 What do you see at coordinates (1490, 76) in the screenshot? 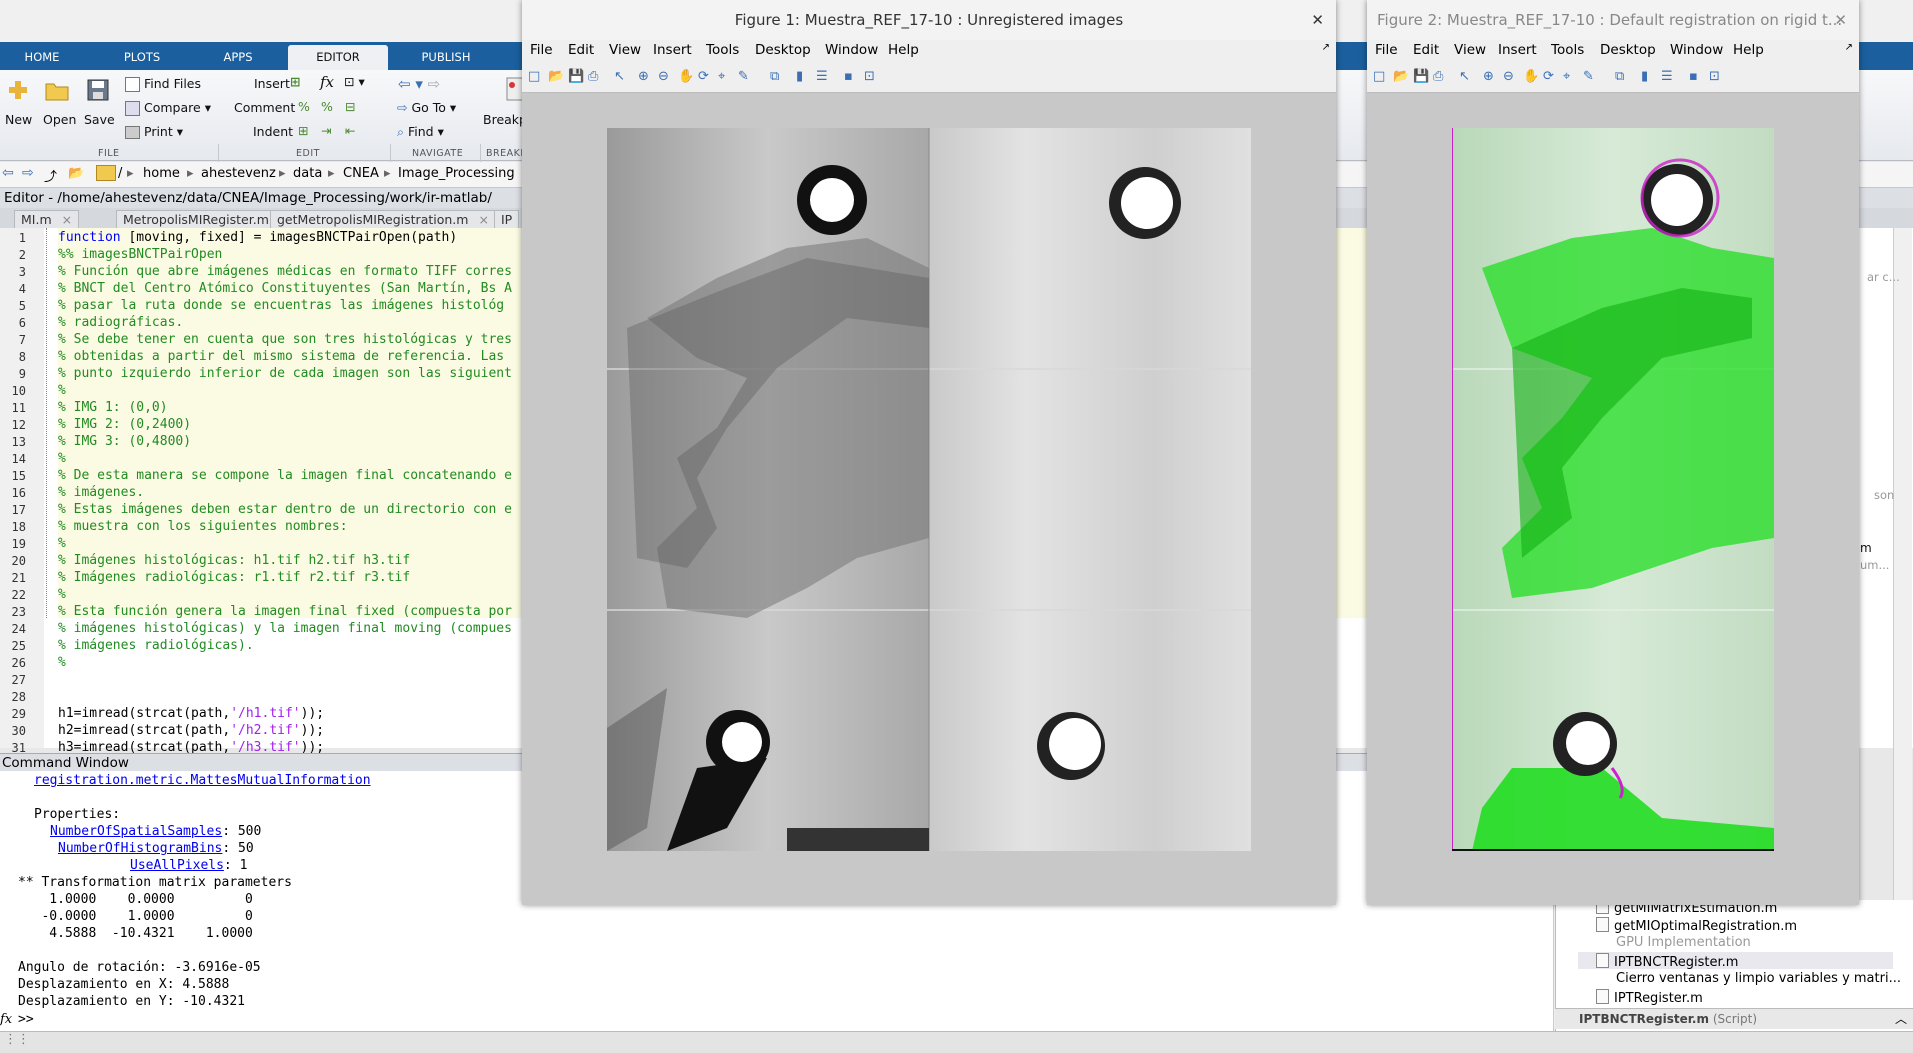
I see `zoom-in-icon: ⊕` at bounding box center [1490, 76].